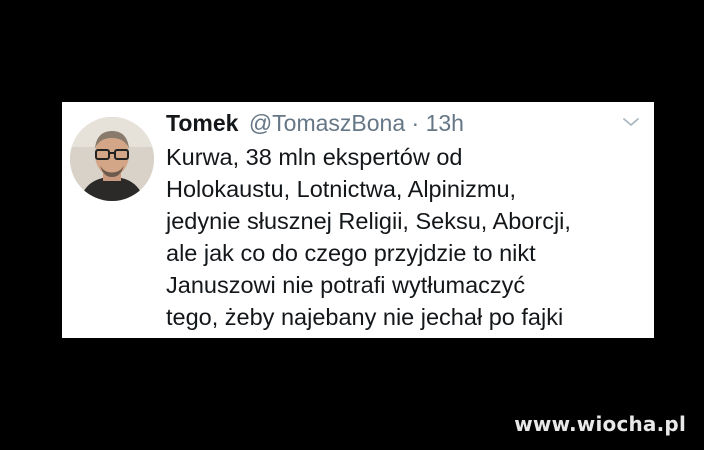 The width and height of the screenshot is (704, 450). I want to click on avatar-photo-icon, so click(112, 159).